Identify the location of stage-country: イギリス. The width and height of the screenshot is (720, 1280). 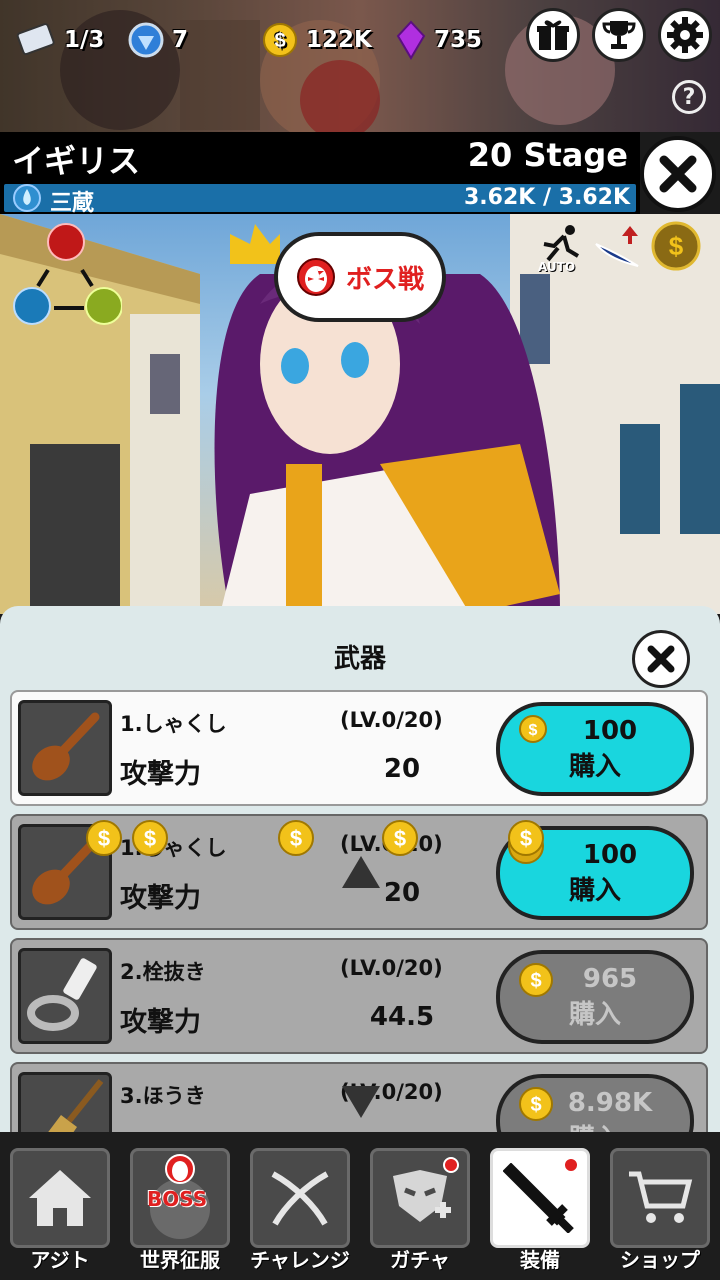
(76, 161).